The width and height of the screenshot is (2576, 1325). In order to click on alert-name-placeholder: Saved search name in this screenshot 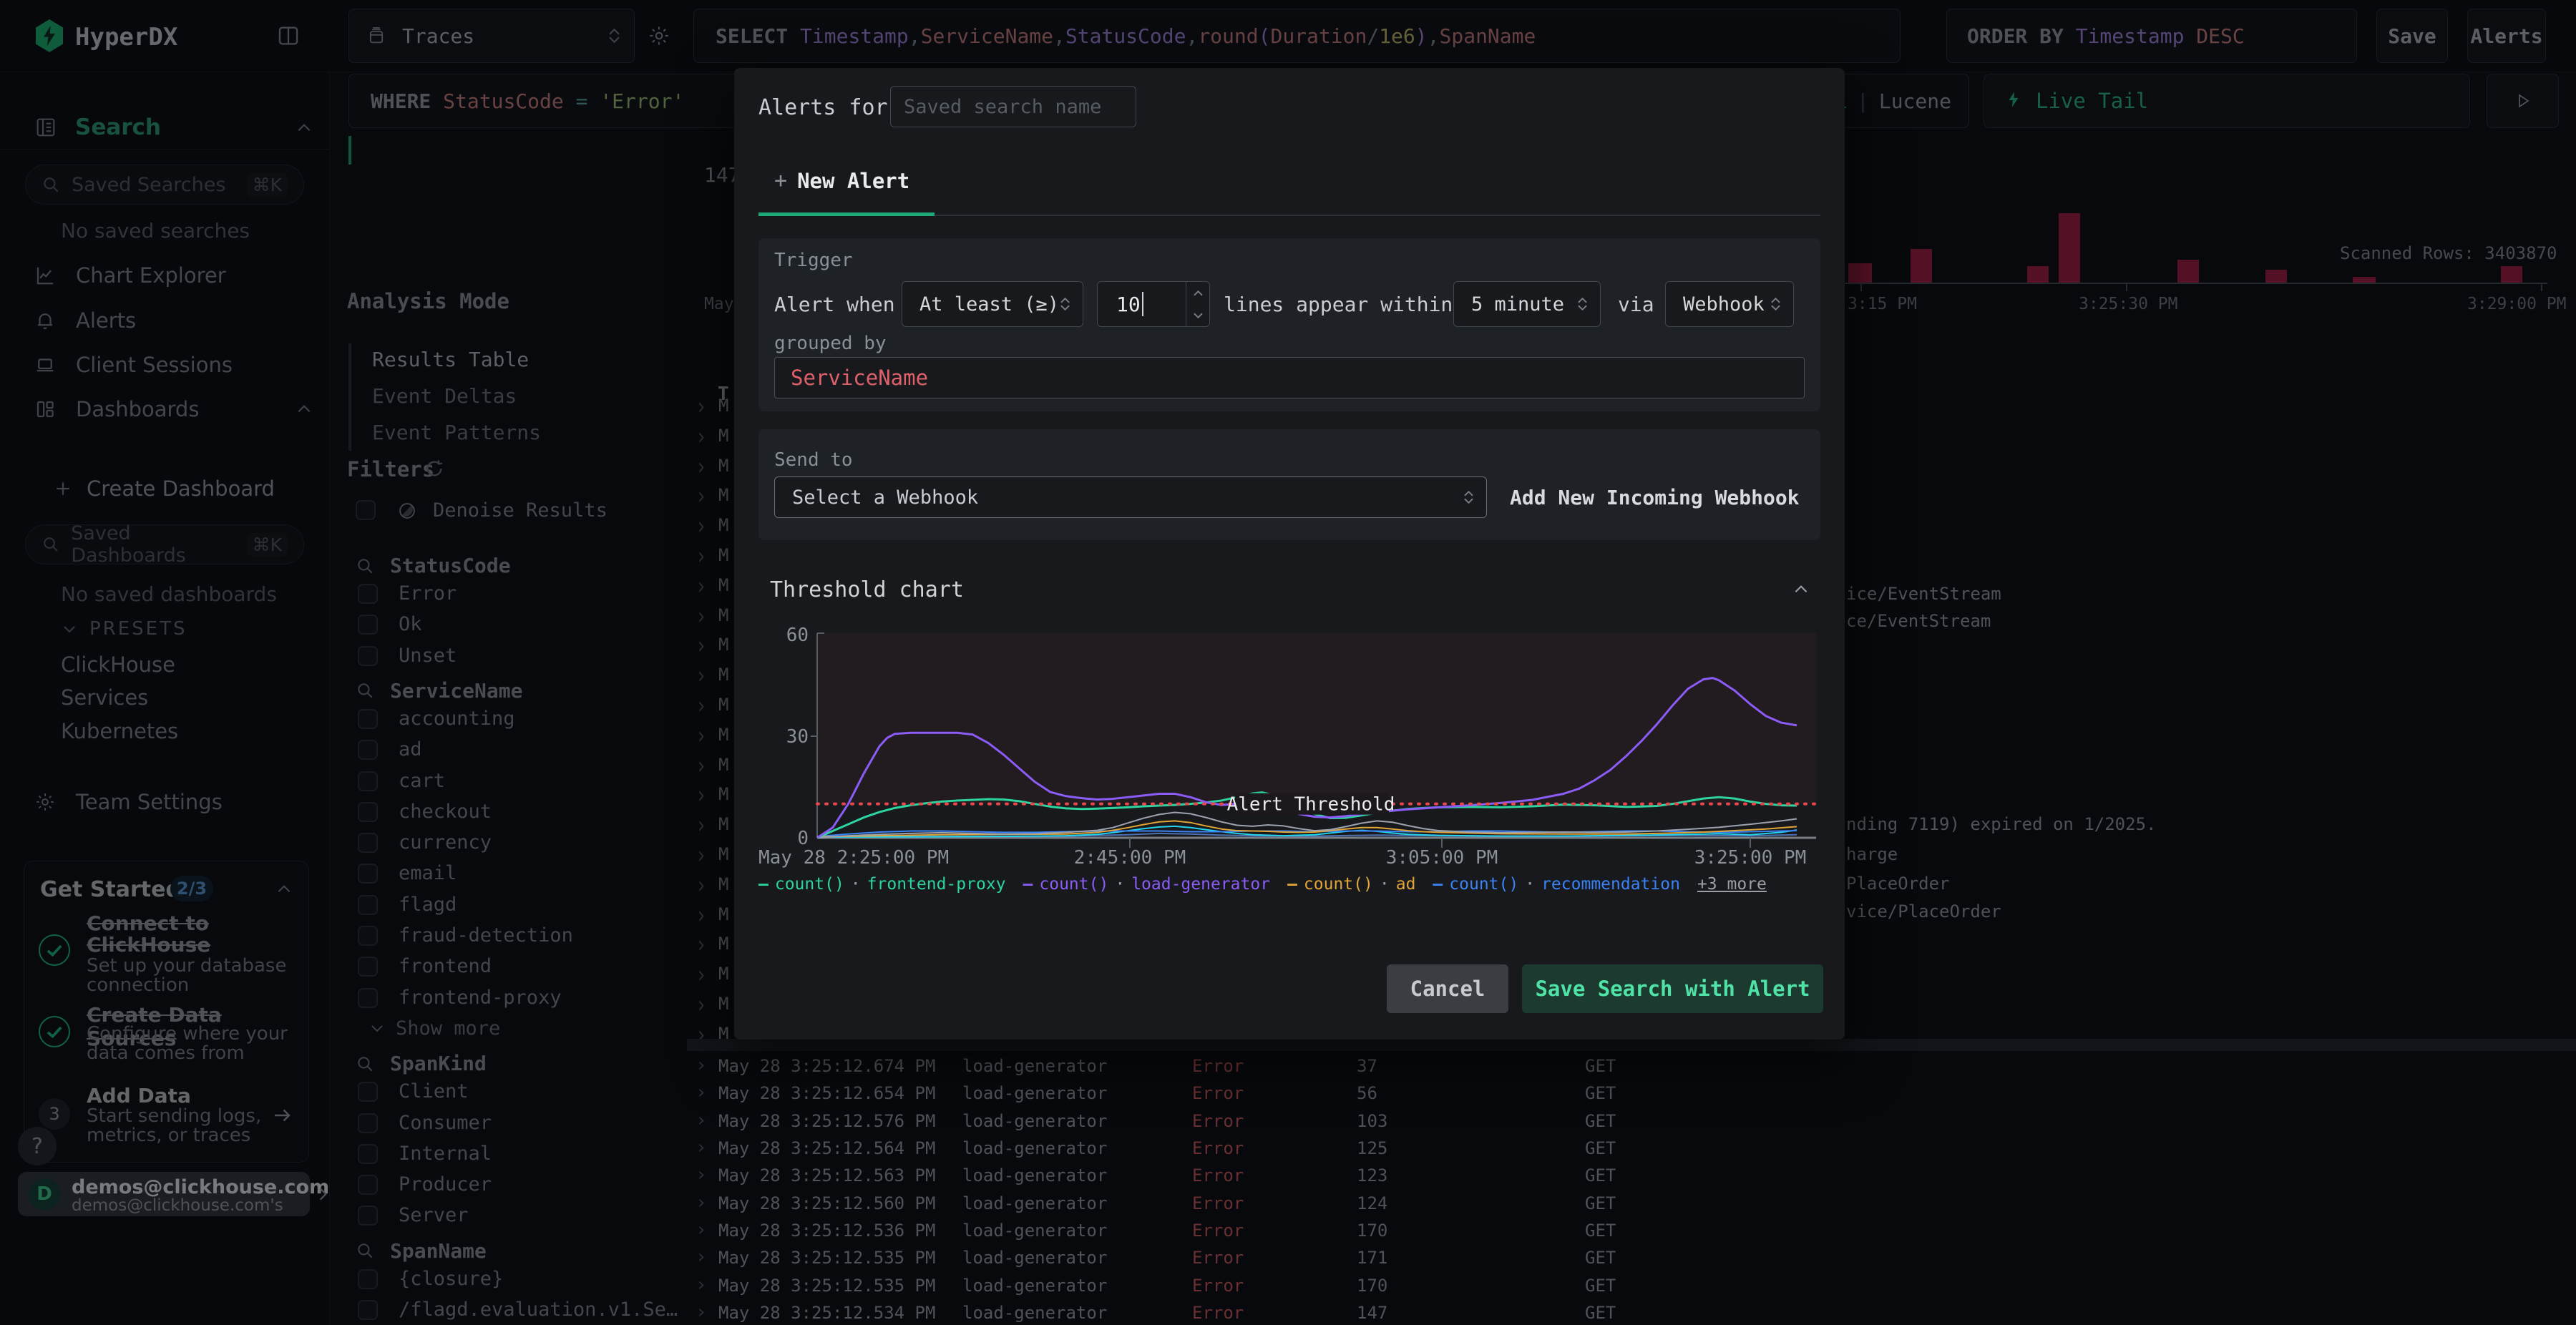, I will do `click(1003, 107)`.